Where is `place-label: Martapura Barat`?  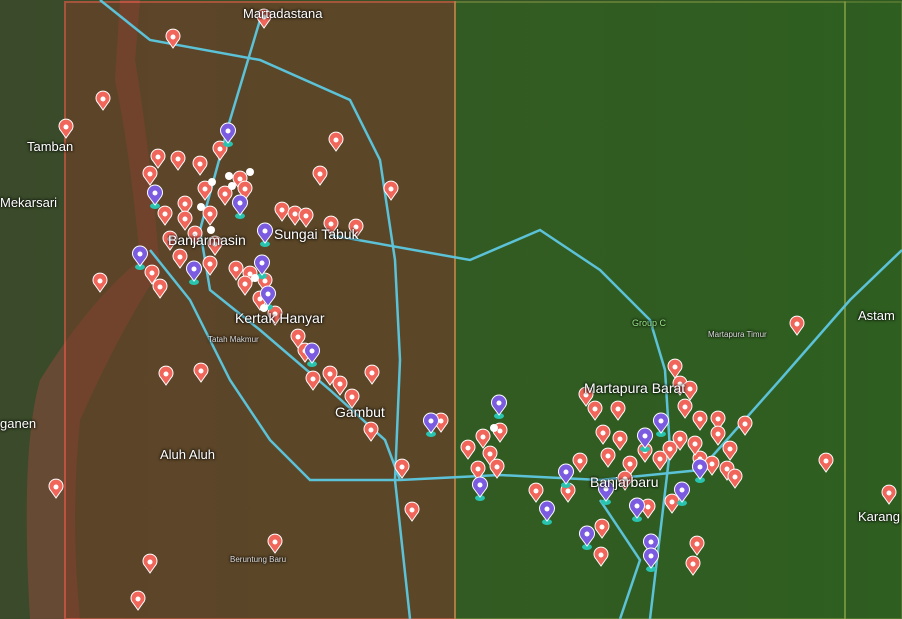 place-label: Martapura Barat is located at coordinates (635, 388).